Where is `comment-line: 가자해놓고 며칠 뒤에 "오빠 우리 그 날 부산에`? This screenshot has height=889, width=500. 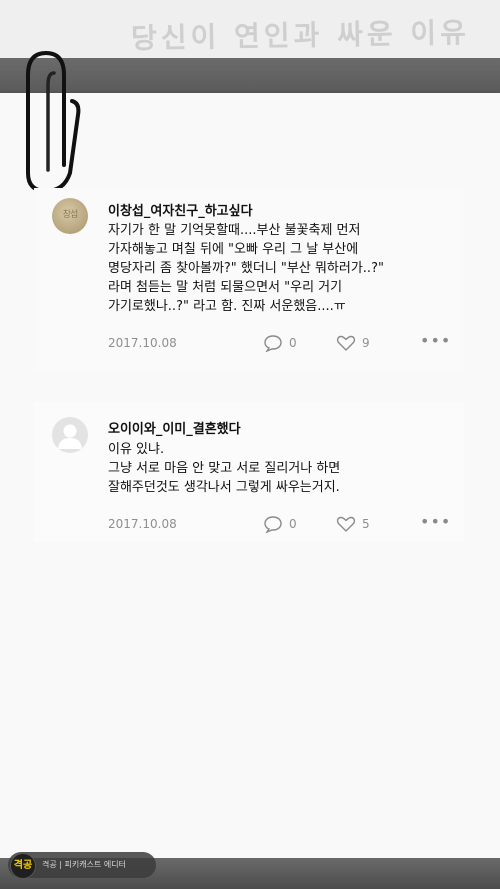
comment-line: 가자해놓고 며칠 뒤에 "오빠 우리 그 날 부산에 is located at coordinates (233, 249).